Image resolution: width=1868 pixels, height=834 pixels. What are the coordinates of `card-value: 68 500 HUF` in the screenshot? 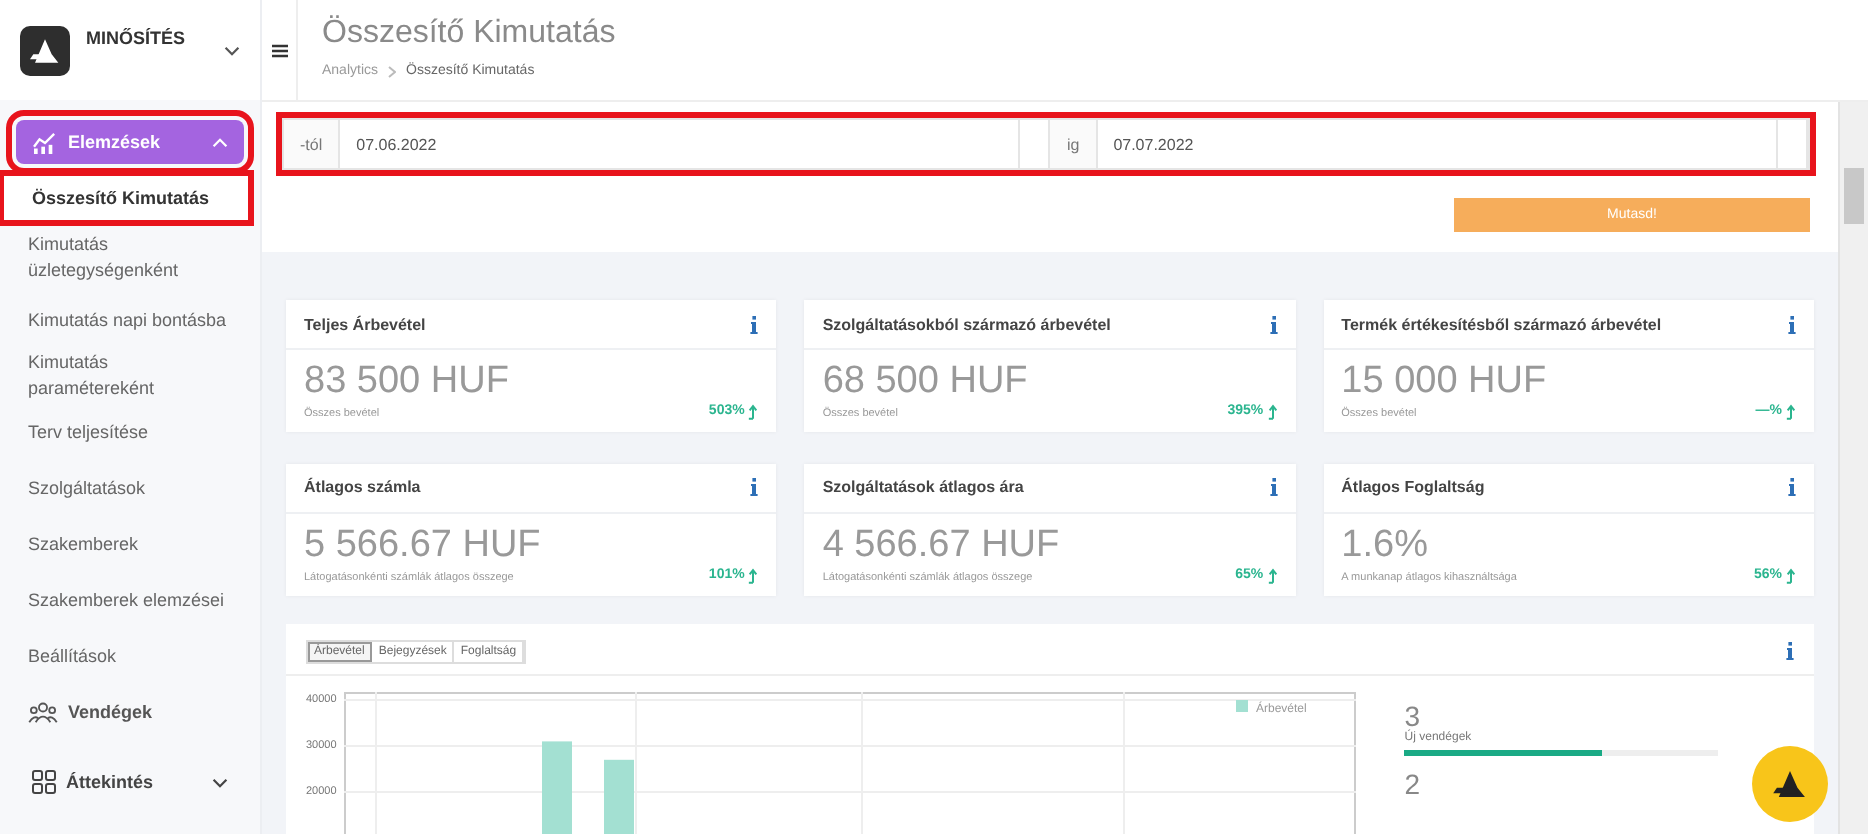 It's located at (925, 383).